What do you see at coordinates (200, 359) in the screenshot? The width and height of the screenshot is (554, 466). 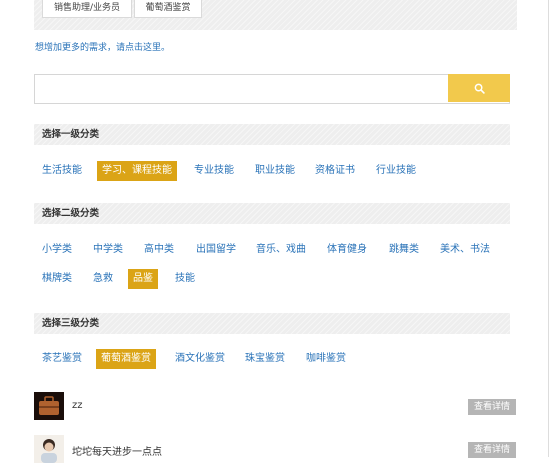 I see `level3-category-item-2: 酒文化鉴赏` at bounding box center [200, 359].